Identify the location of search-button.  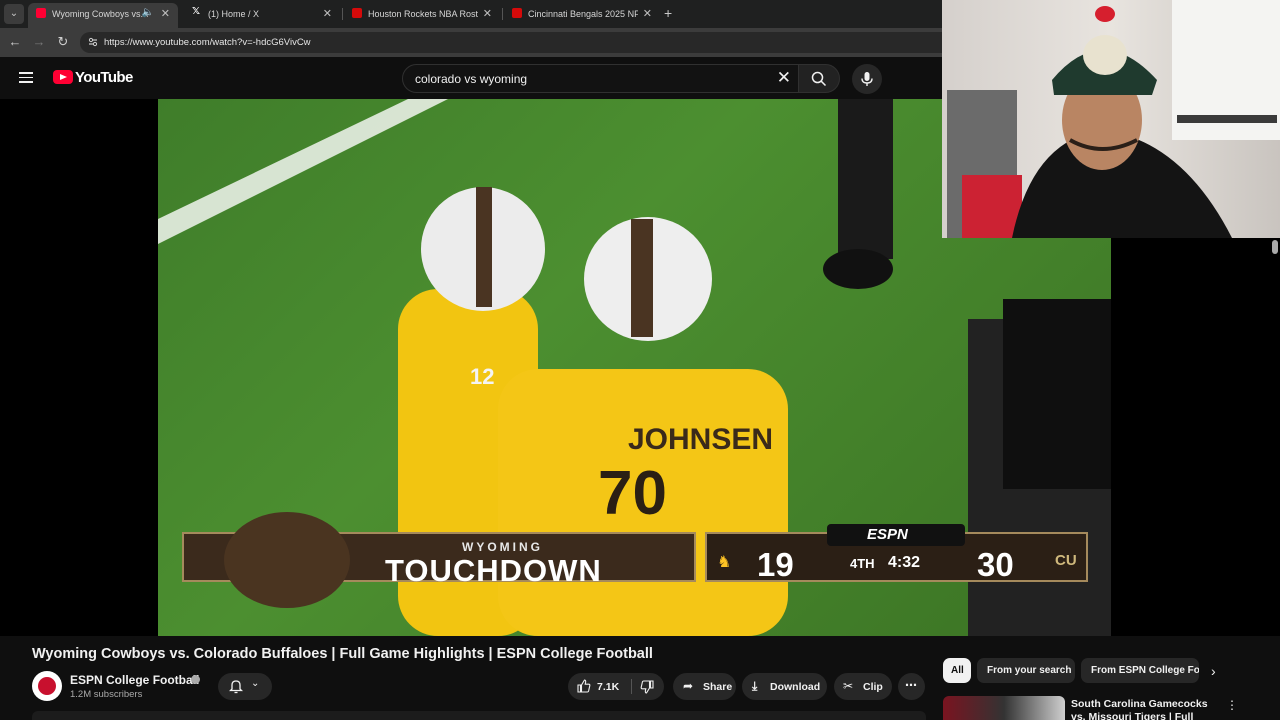
(819, 78).